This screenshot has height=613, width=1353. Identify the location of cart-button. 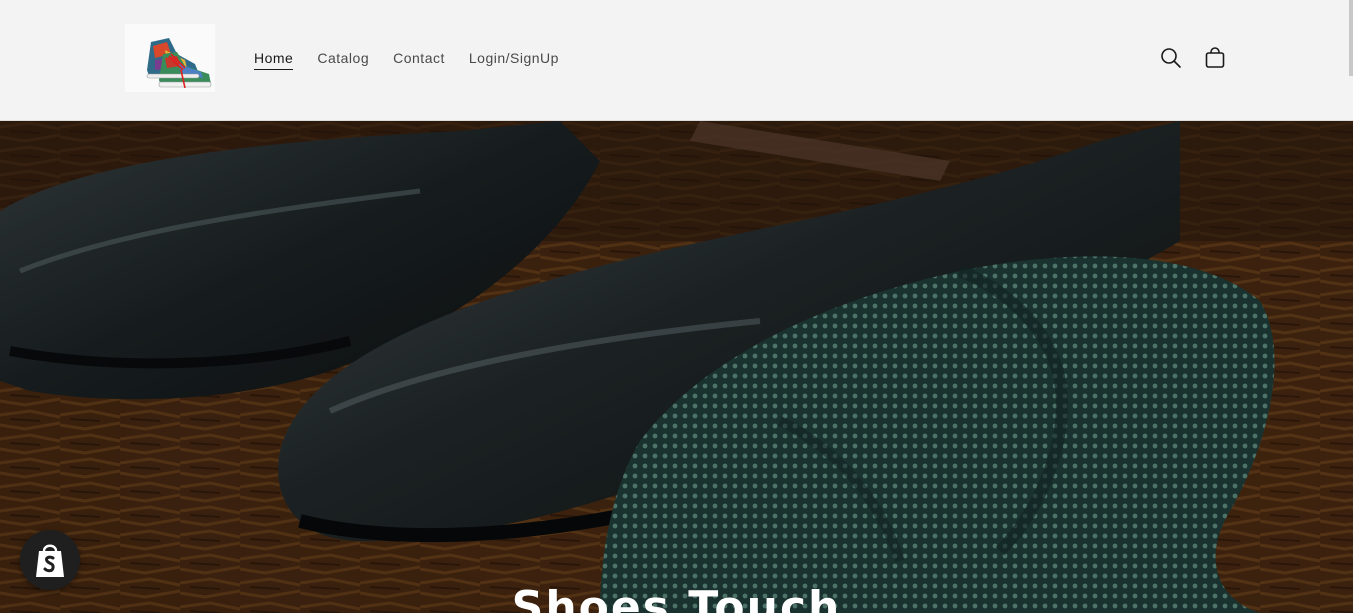
(1215, 58).